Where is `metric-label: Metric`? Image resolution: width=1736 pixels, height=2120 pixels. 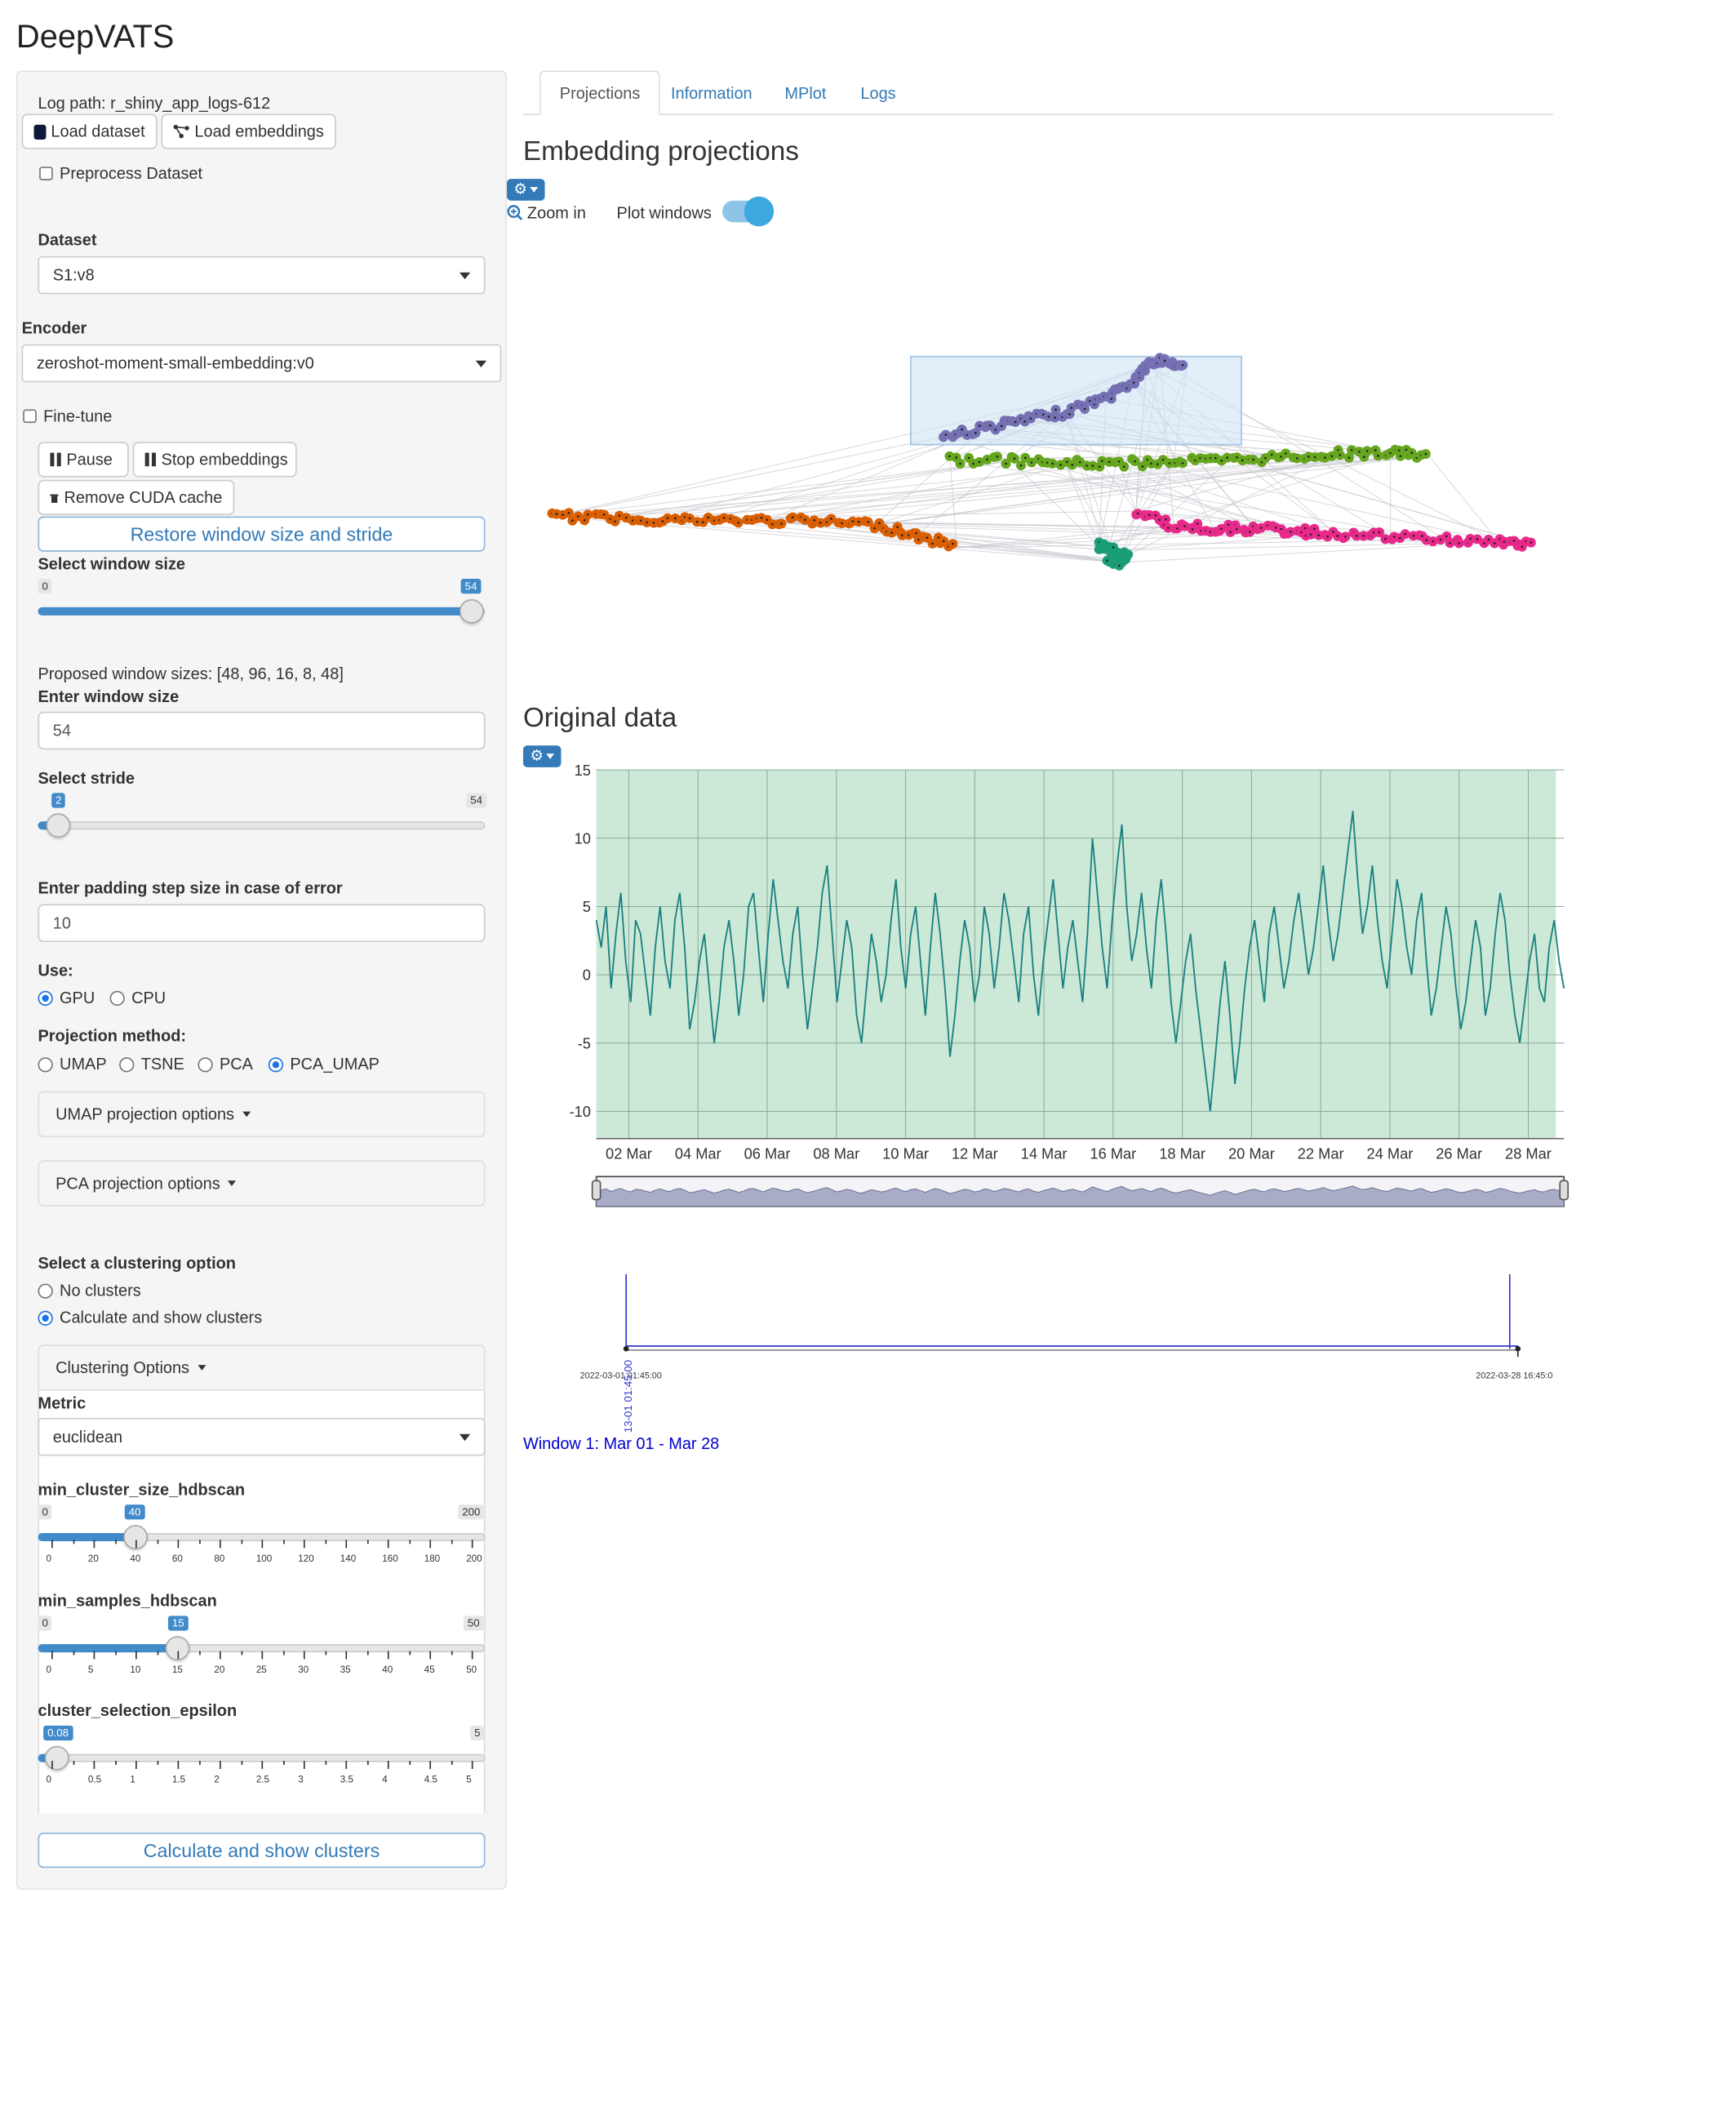
metric-label: Metric is located at coordinates (62, 1403).